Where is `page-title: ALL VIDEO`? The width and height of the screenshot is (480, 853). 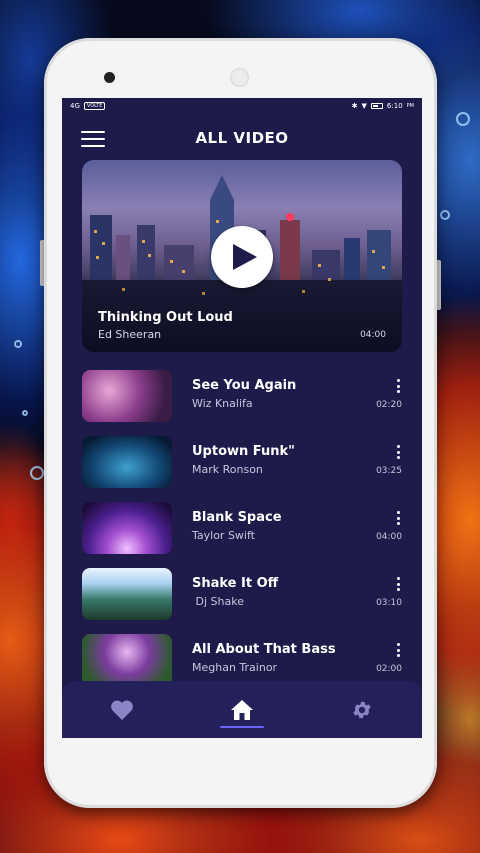 page-title: ALL VIDEO is located at coordinates (242, 138).